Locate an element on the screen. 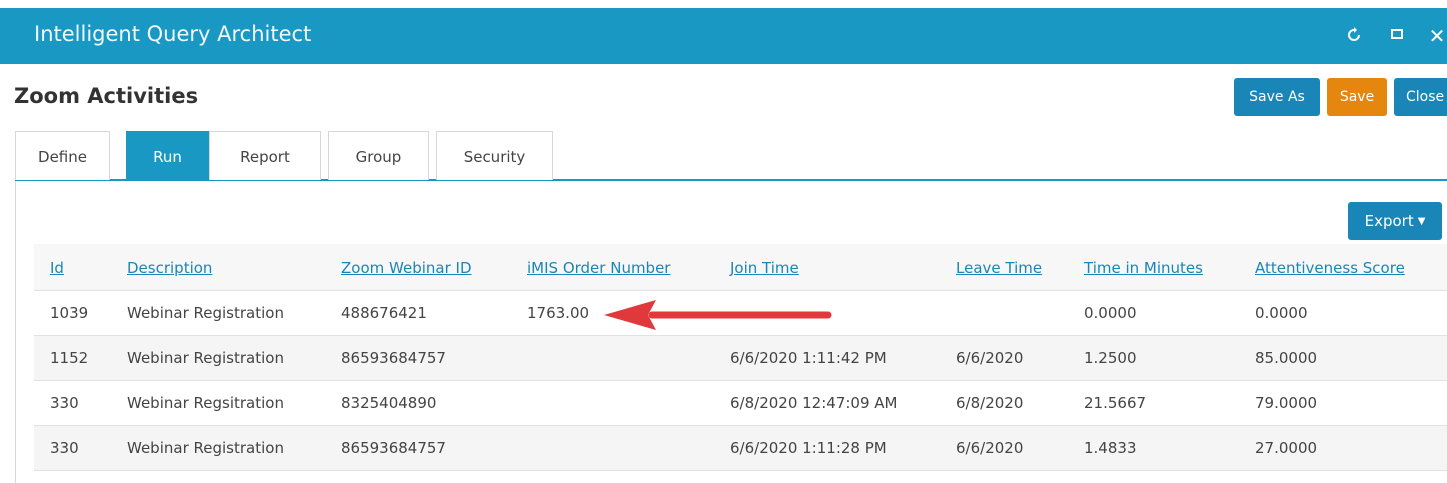  annotation-arrow-icon is located at coordinates (718, 315).